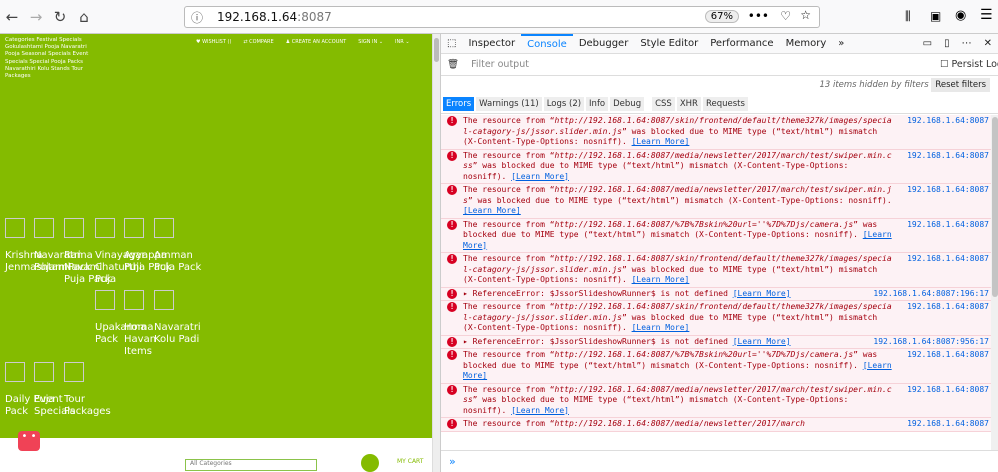 This screenshot has width=998, height=472. I want to click on close-icon: ✕, so click(988, 43).